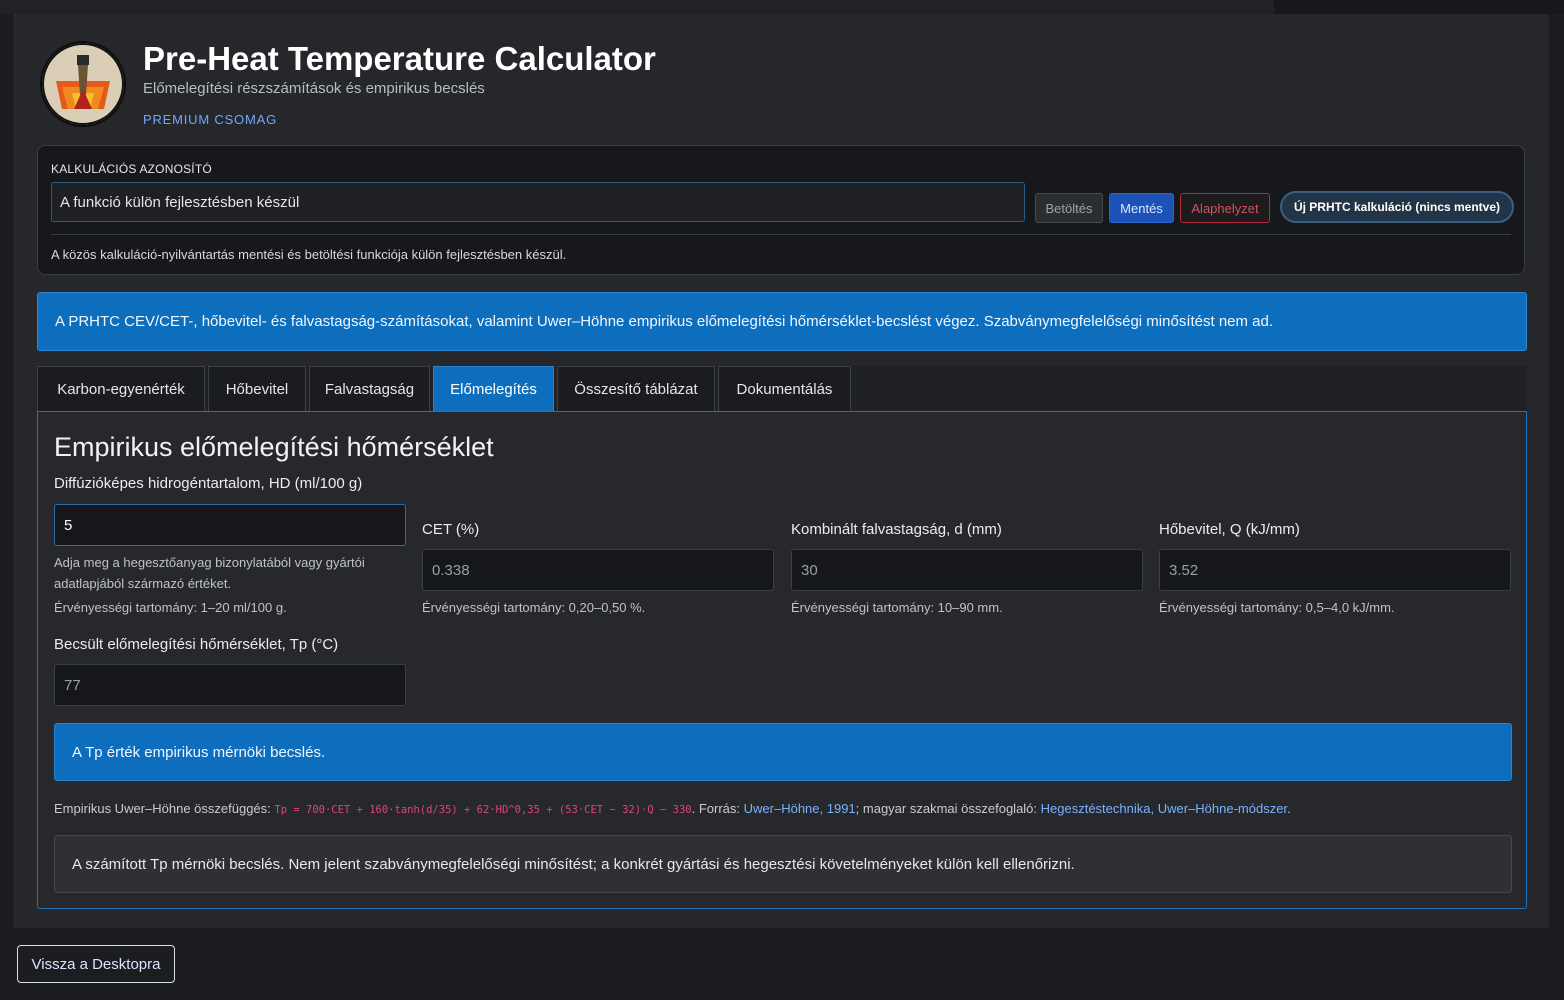 Image resolution: width=1564 pixels, height=1000 pixels. What do you see at coordinates (1289, 808) in the screenshot?
I see `formula-suffix: .` at bounding box center [1289, 808].